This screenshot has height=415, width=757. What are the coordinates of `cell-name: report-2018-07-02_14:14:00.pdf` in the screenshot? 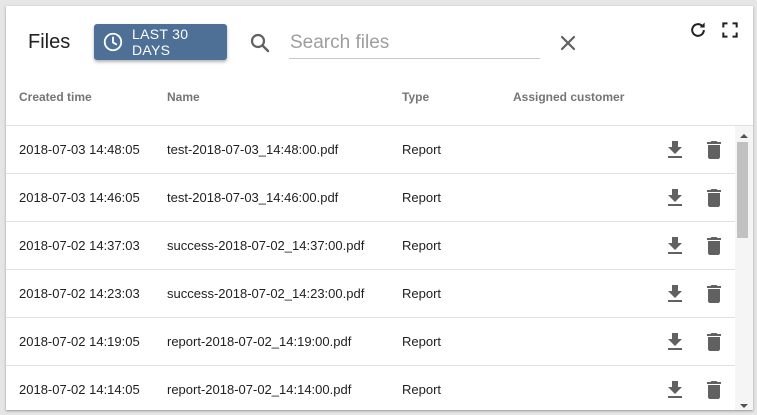 It's located at (259, 389).